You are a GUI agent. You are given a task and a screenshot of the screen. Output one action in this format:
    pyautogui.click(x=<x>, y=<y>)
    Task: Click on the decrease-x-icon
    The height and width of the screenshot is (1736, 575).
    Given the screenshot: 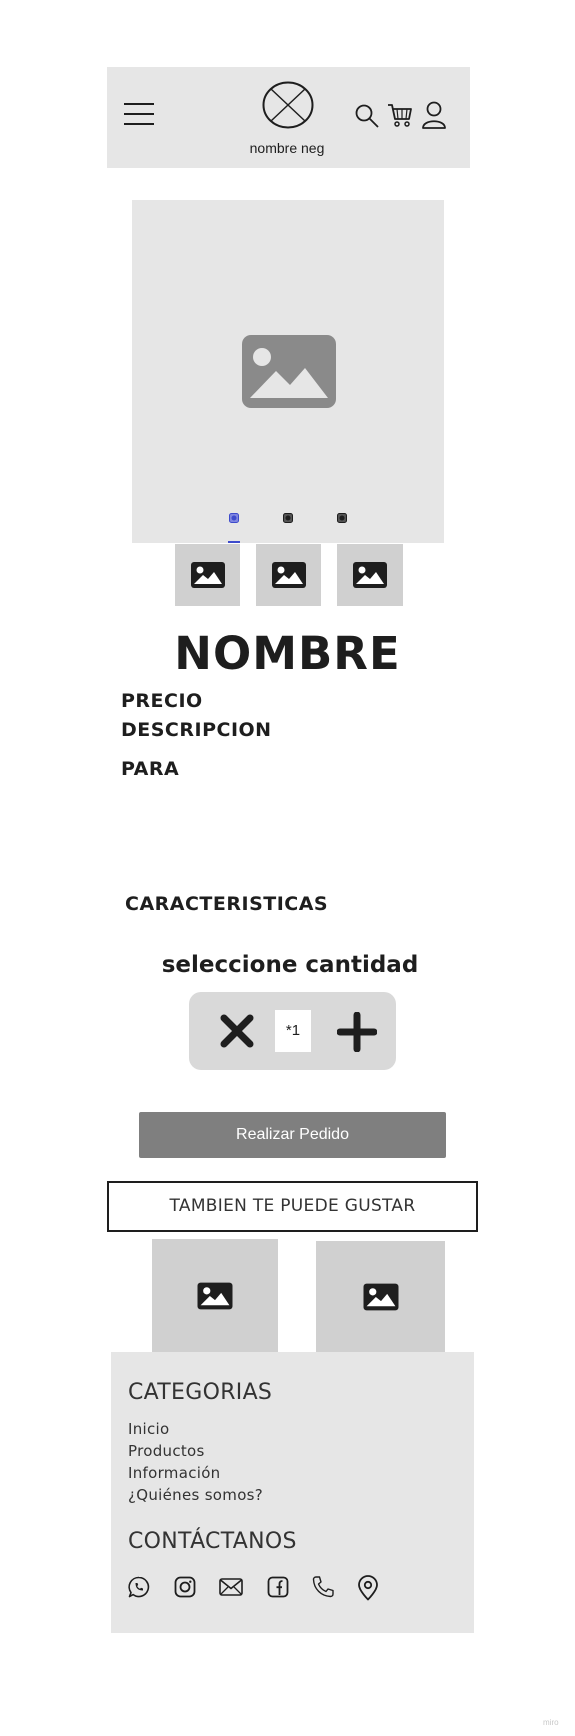 What is the action you would take?
    pyautogui.click(x=237, y=1031)
    